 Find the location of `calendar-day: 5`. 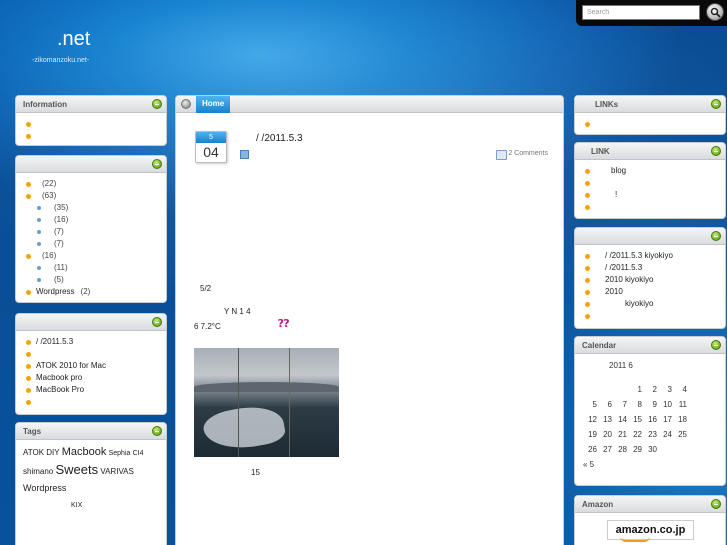

calendar-day: 5 is located at coordinates (590, 404).